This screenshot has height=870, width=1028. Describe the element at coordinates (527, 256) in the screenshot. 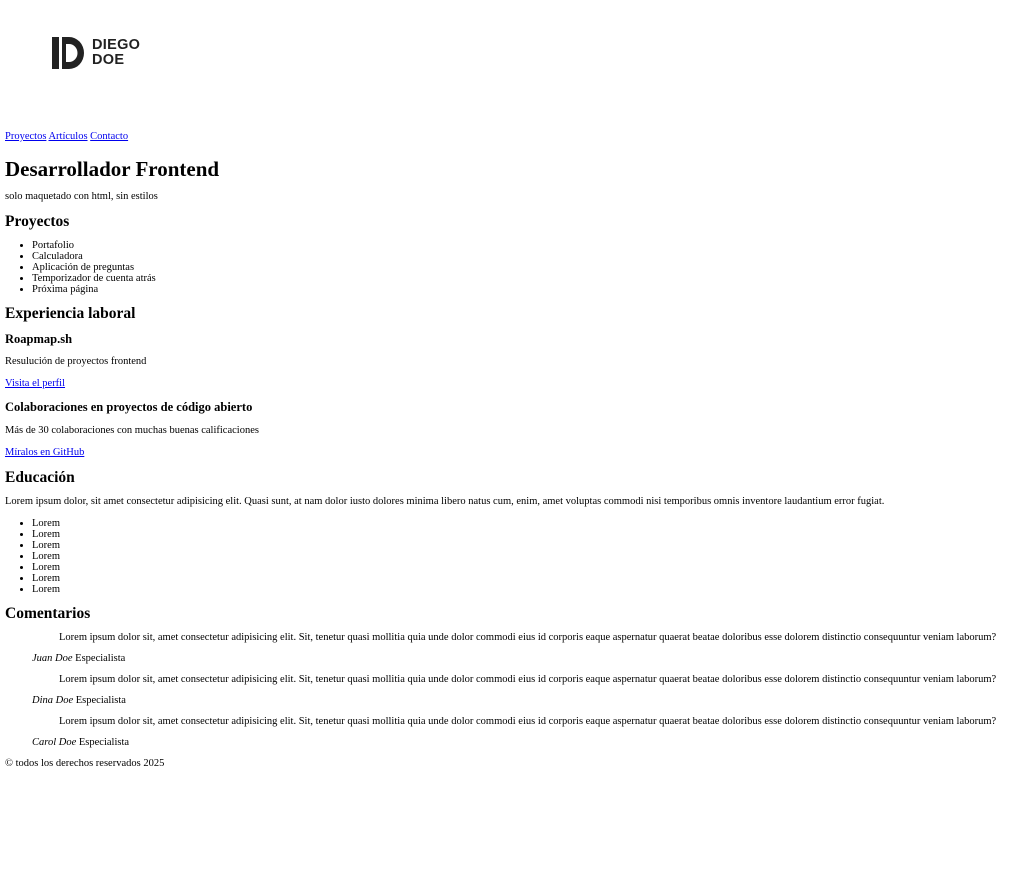

I see `project-item: Calculadora` at that location.